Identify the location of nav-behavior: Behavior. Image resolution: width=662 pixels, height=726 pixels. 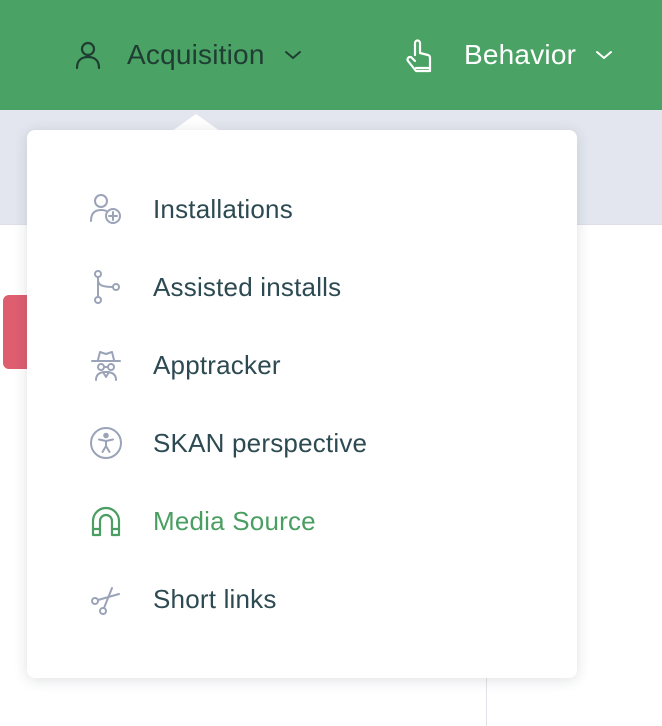
(509, 55).